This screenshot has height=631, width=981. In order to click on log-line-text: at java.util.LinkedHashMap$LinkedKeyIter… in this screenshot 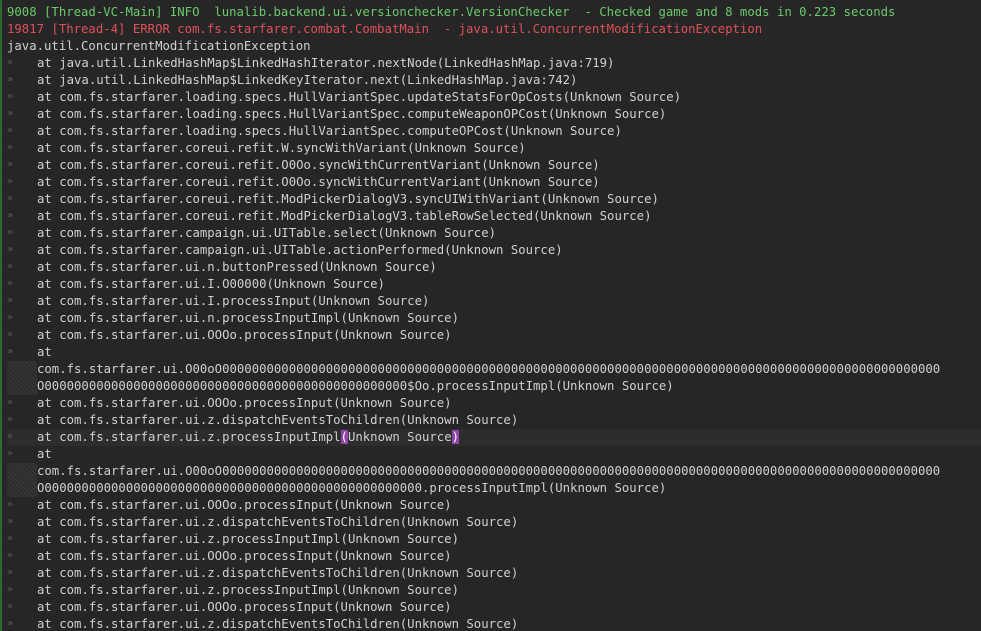, I will do `click(307, 80)`.